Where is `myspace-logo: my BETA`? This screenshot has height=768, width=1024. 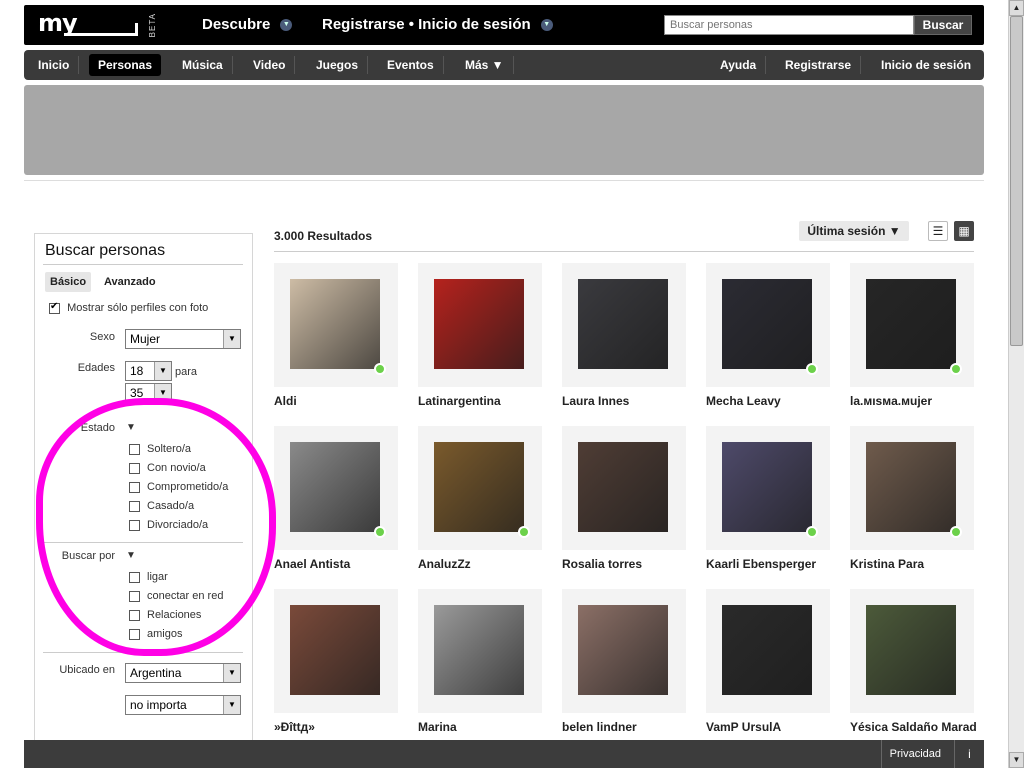 myspace-logo: my BETA is located at coordinates (97, 25).